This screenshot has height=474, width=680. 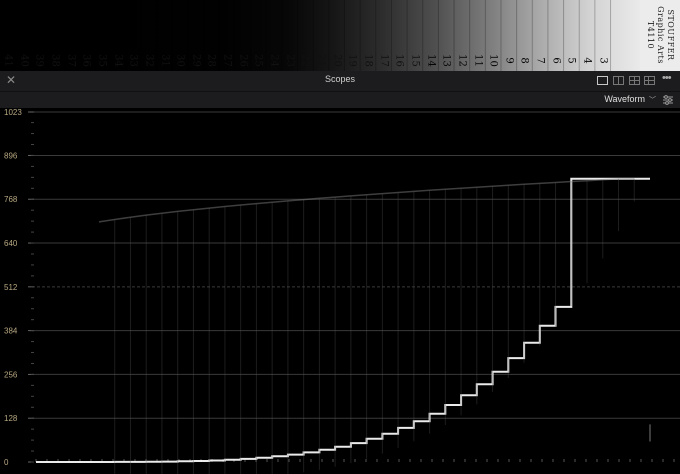 I want to click on y-tick-label: 384, so click(x=11, y=331).